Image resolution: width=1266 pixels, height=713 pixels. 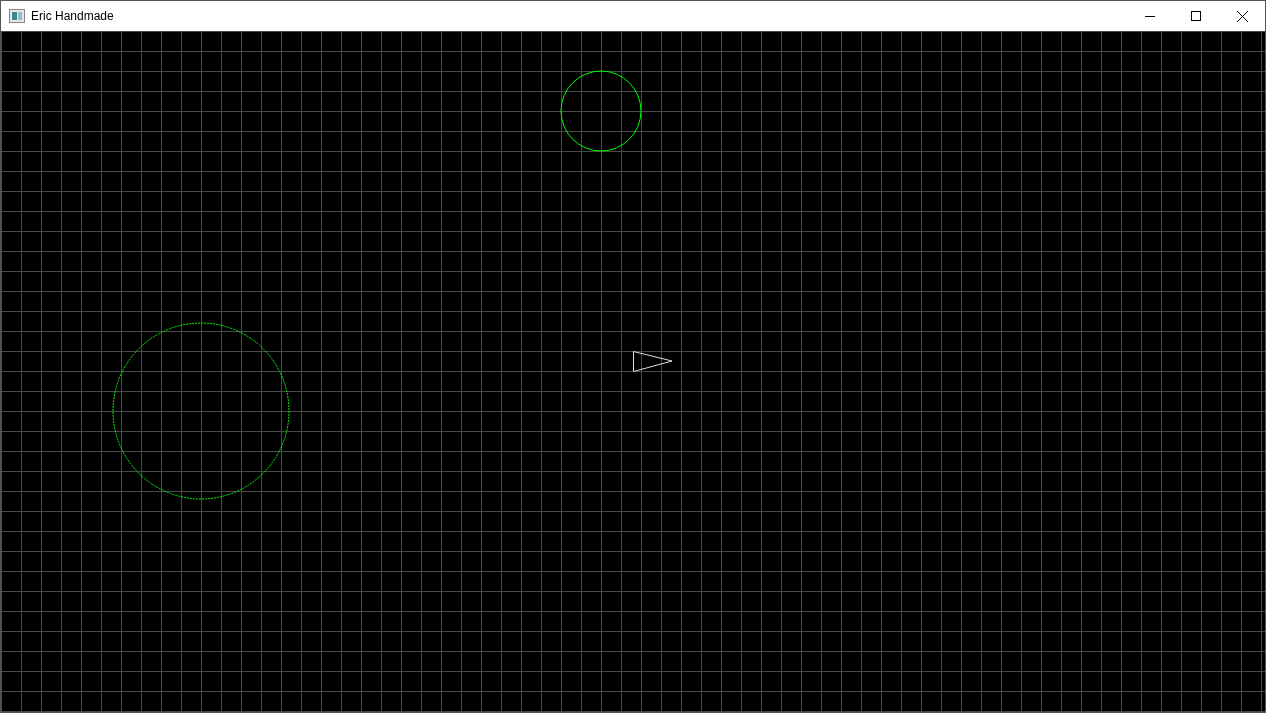 I want to click on close-icon, so click(x=1242, y=16).